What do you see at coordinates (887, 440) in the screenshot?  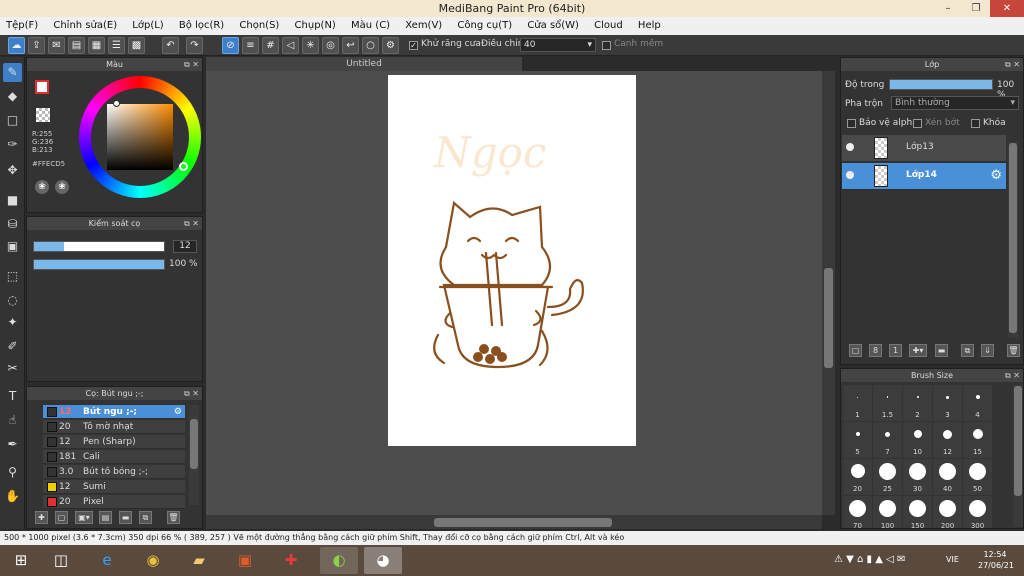 I see `brush-size-cell: 7` at bounding box center [887, 440].